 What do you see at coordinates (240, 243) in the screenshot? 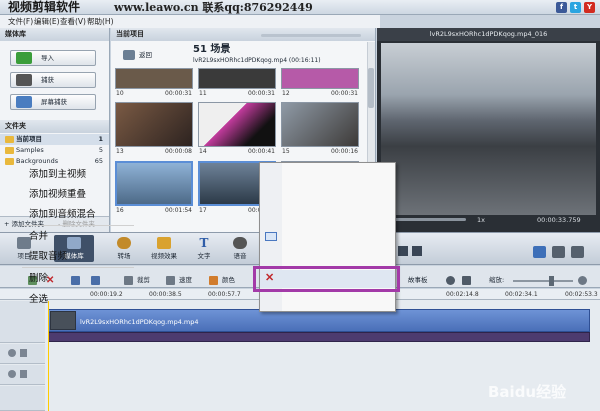
I see `microphone-icon` at bounding box center [240, 243].